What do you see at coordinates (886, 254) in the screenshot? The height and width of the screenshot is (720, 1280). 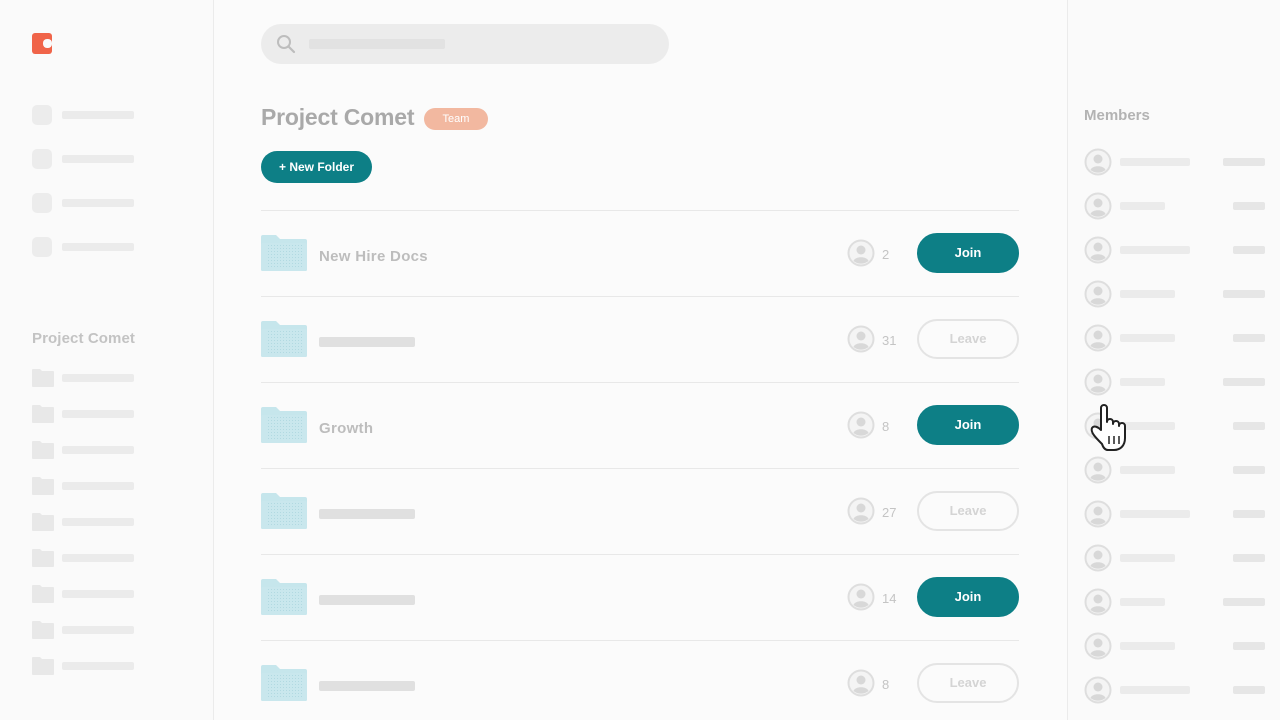 I see `member-count: 2` at bounding box center [886, 254].